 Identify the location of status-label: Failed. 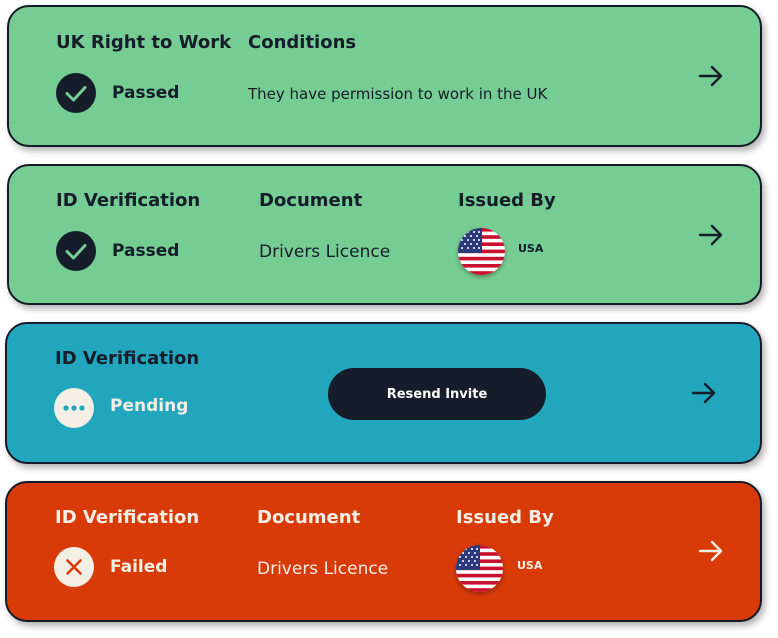
(139, 567).